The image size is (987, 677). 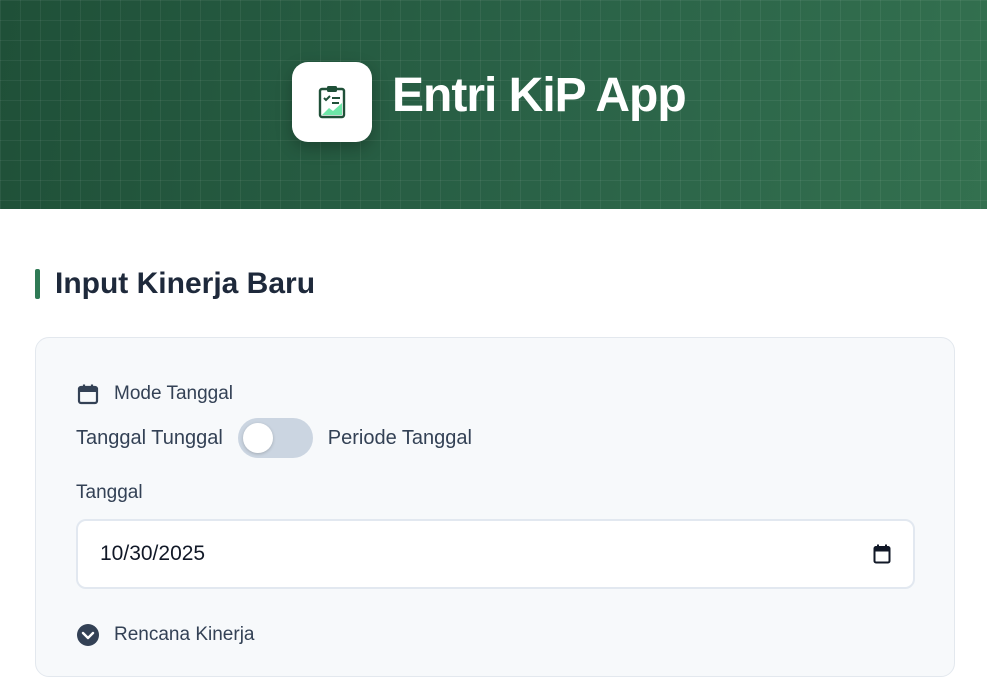 What do you see at coordinates (88, 635) in the screenshot?
I see `chevron-down-circle-icon` at bounding box center [88, 635].